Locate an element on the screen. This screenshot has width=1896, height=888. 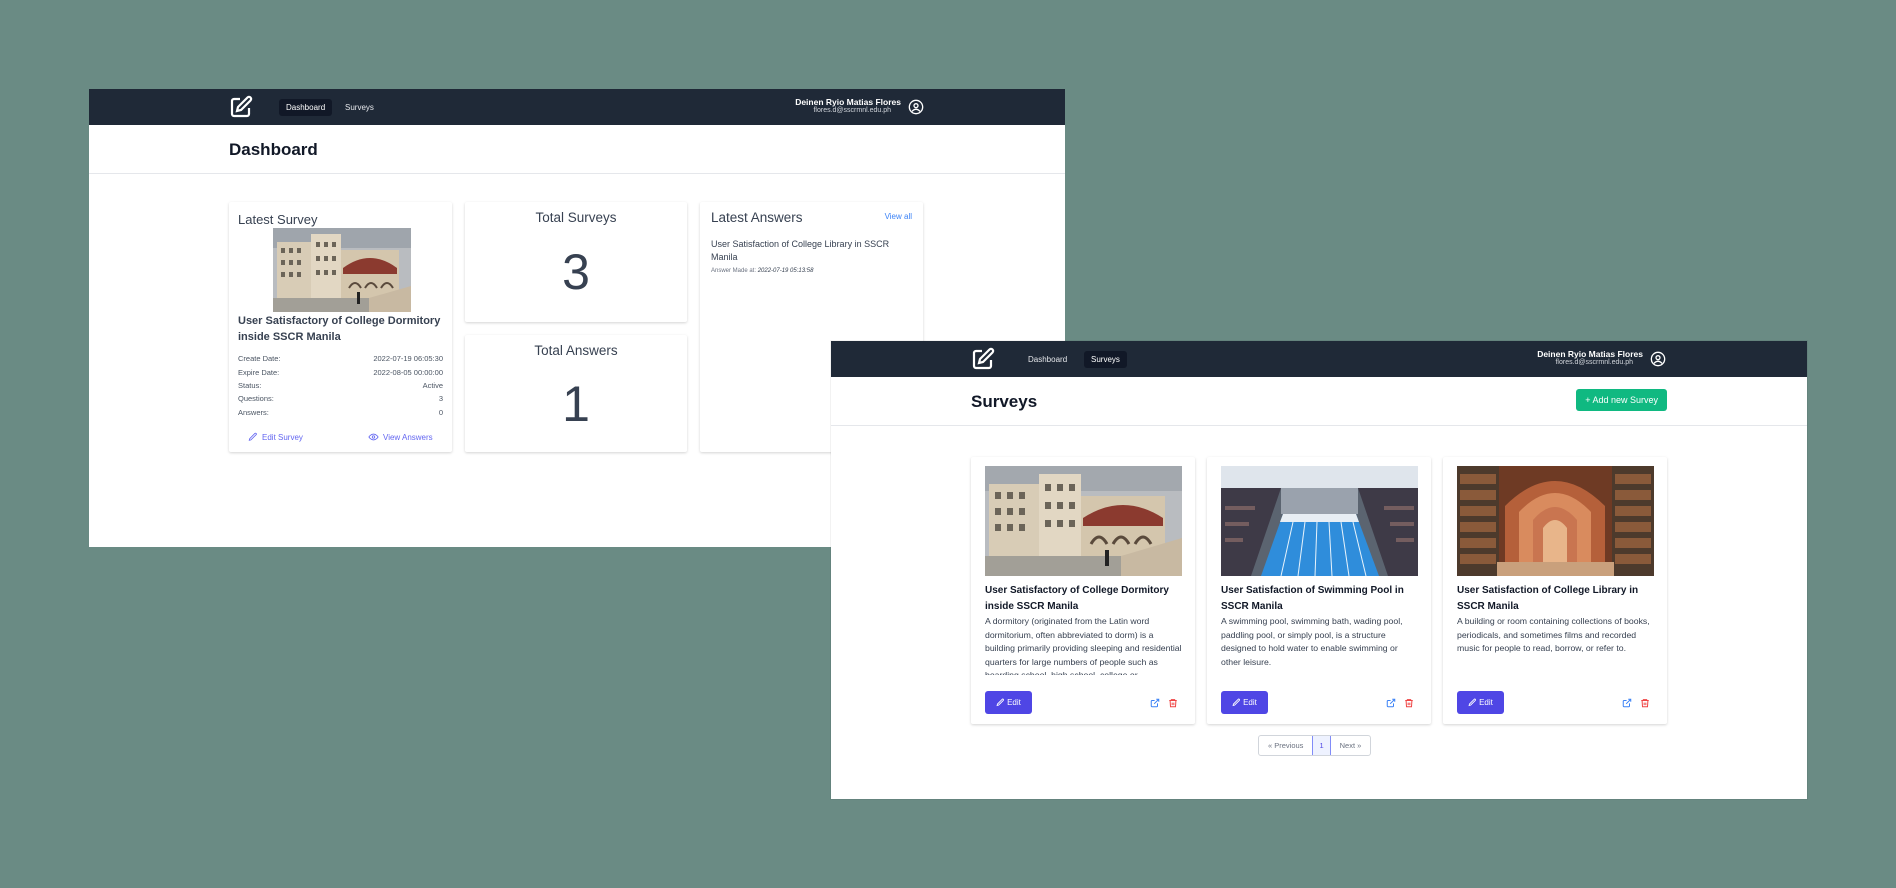
latest-answers-heading: Latest Answers is located at coordinates (757, 217).